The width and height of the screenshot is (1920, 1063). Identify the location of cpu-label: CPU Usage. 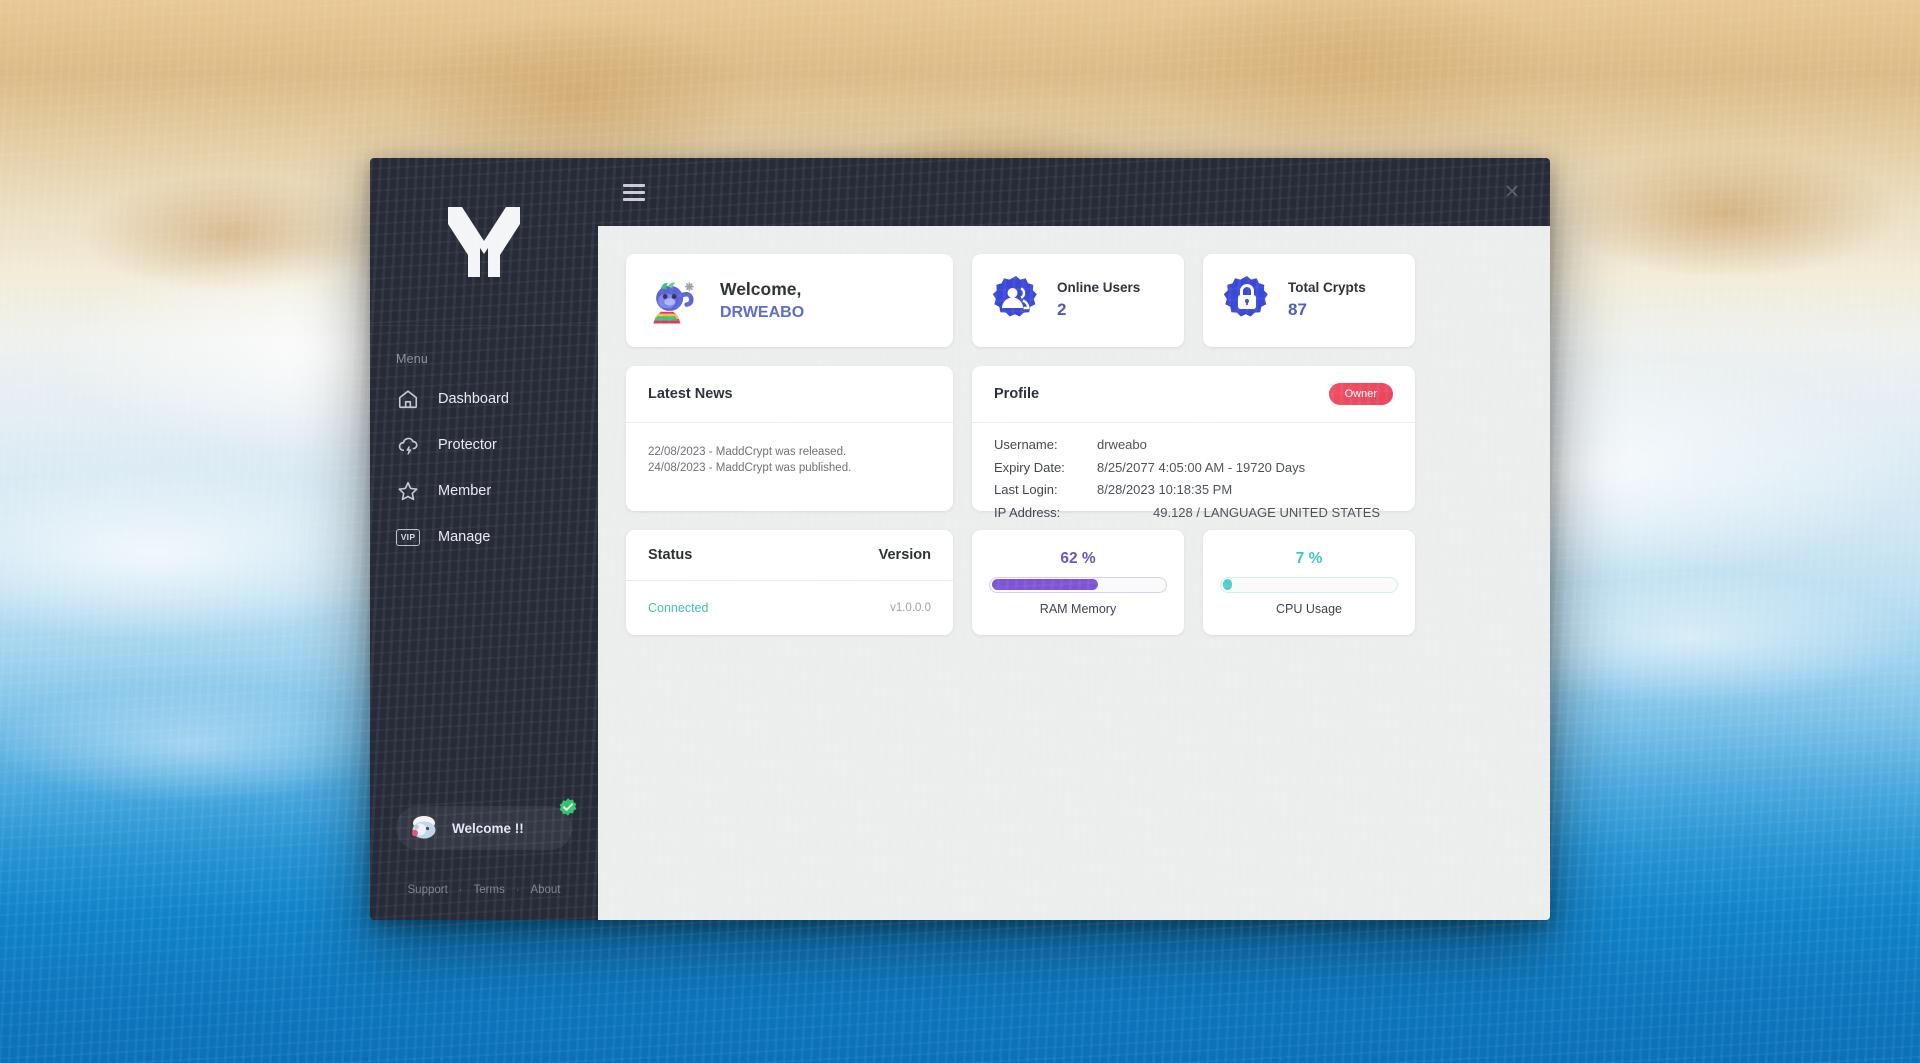
(1309, 608).